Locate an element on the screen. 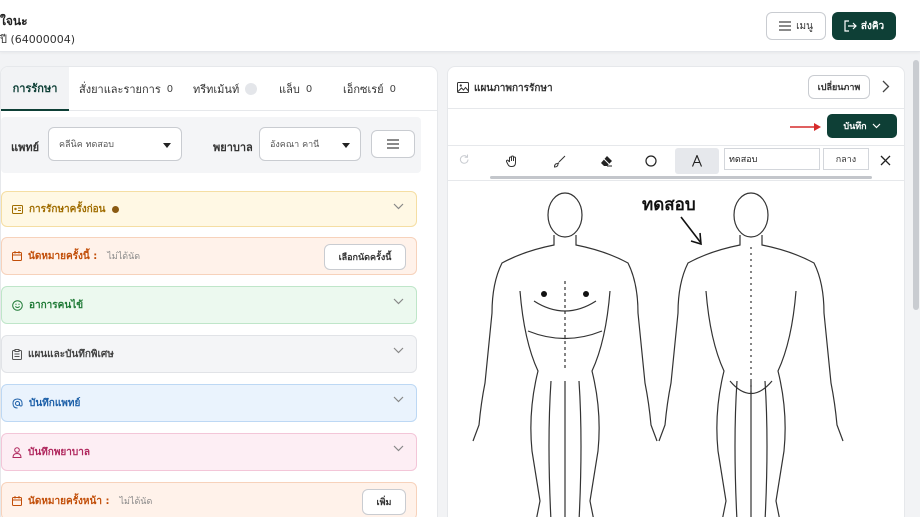 The width and height of the screenshot is (920, 517). save-button-label: บันทึก is located at coordinates (855, 127).